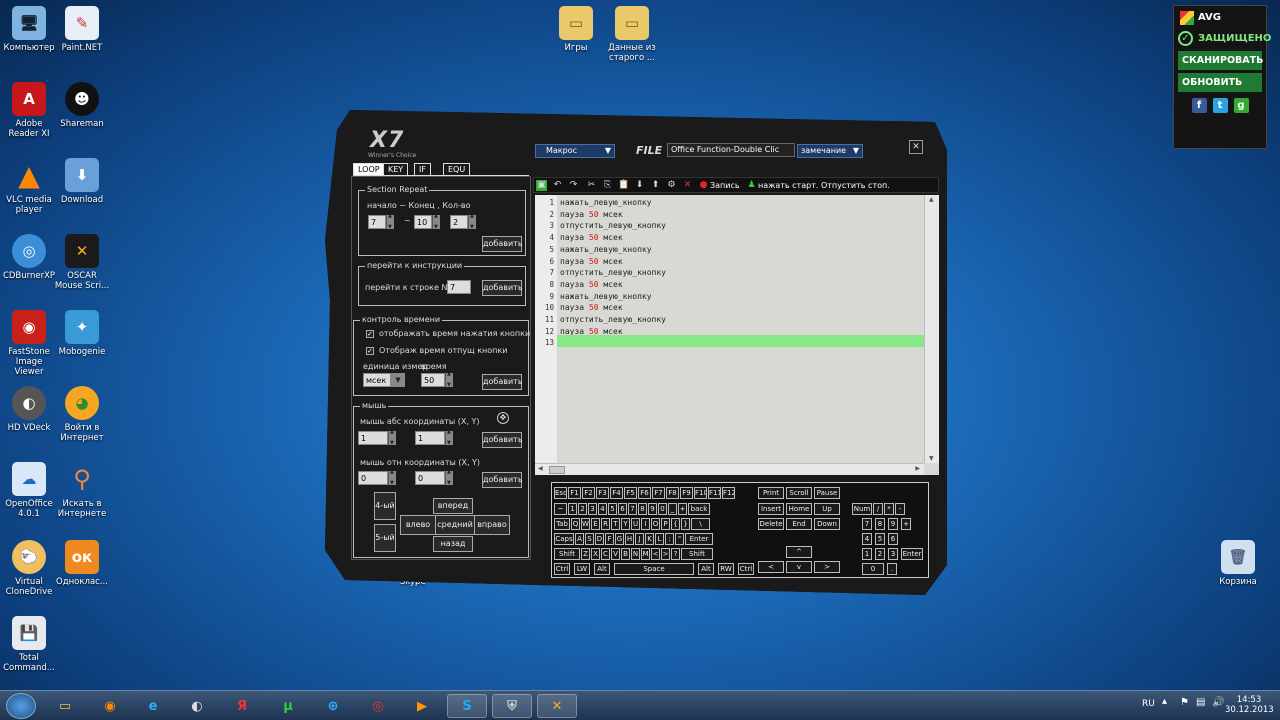 The width and height of the screenshot is (1280, 720). What do you see at coordinates (639, 539) in the screenshot?
I see `key-row_3-7: J` at bounding box center [639, 539].